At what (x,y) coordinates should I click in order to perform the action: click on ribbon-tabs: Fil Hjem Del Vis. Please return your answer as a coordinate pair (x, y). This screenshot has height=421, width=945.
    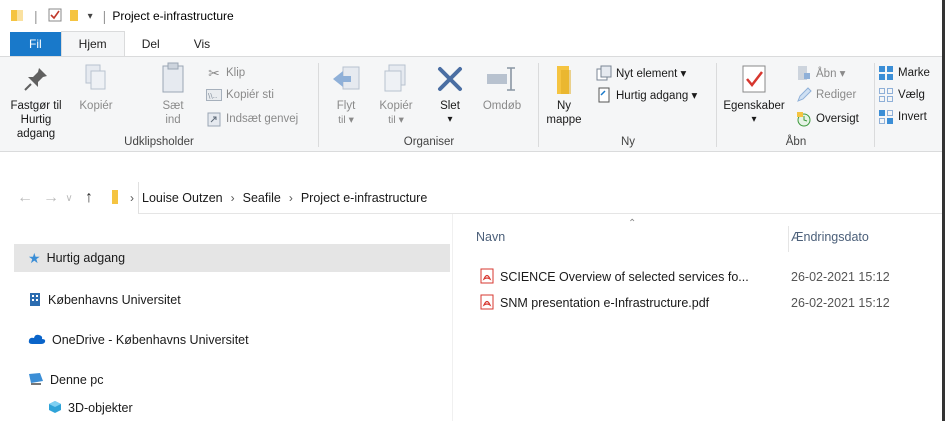
    Looking at the image, I should click on (113, 43).